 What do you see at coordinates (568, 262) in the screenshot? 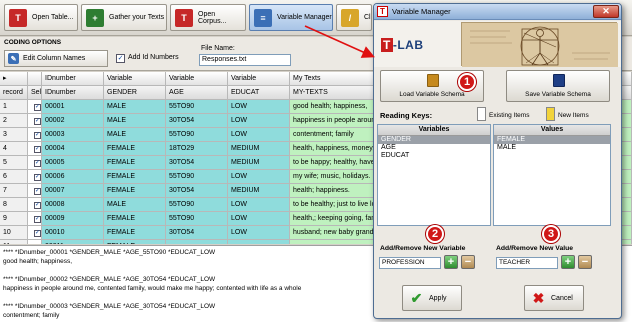
I see `add-value-button: +` at bounding box center [568, 262].